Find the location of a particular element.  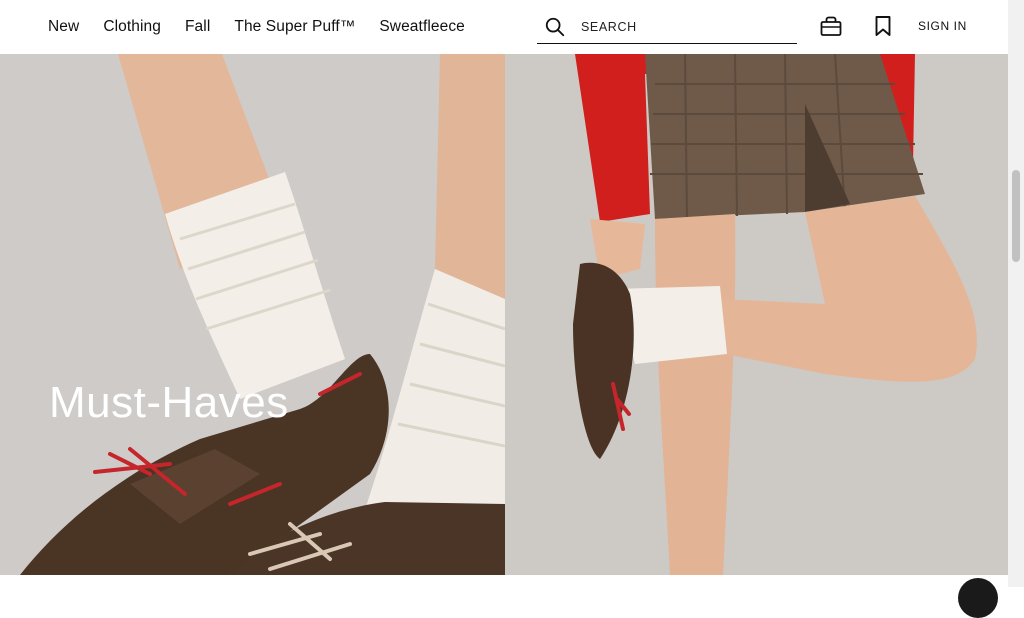

search-icon is located at coordinates (555, 27).